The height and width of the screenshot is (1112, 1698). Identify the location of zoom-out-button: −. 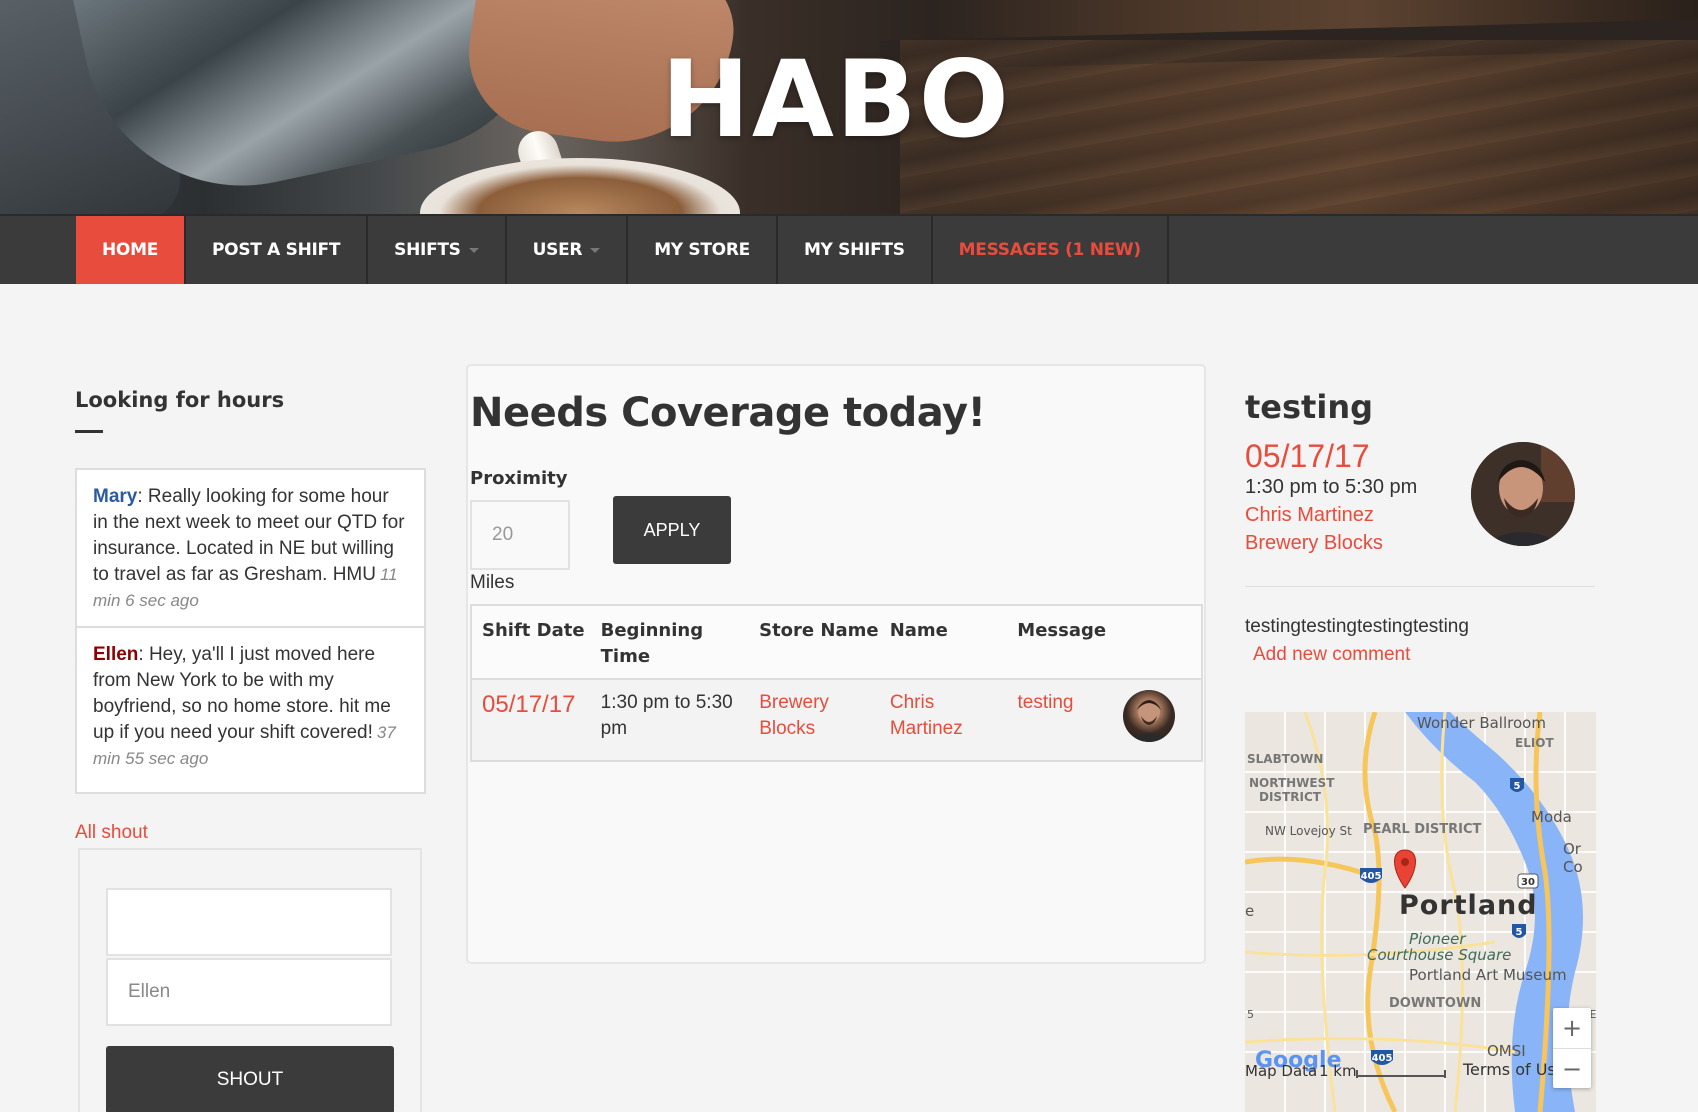
(1572, 1069).